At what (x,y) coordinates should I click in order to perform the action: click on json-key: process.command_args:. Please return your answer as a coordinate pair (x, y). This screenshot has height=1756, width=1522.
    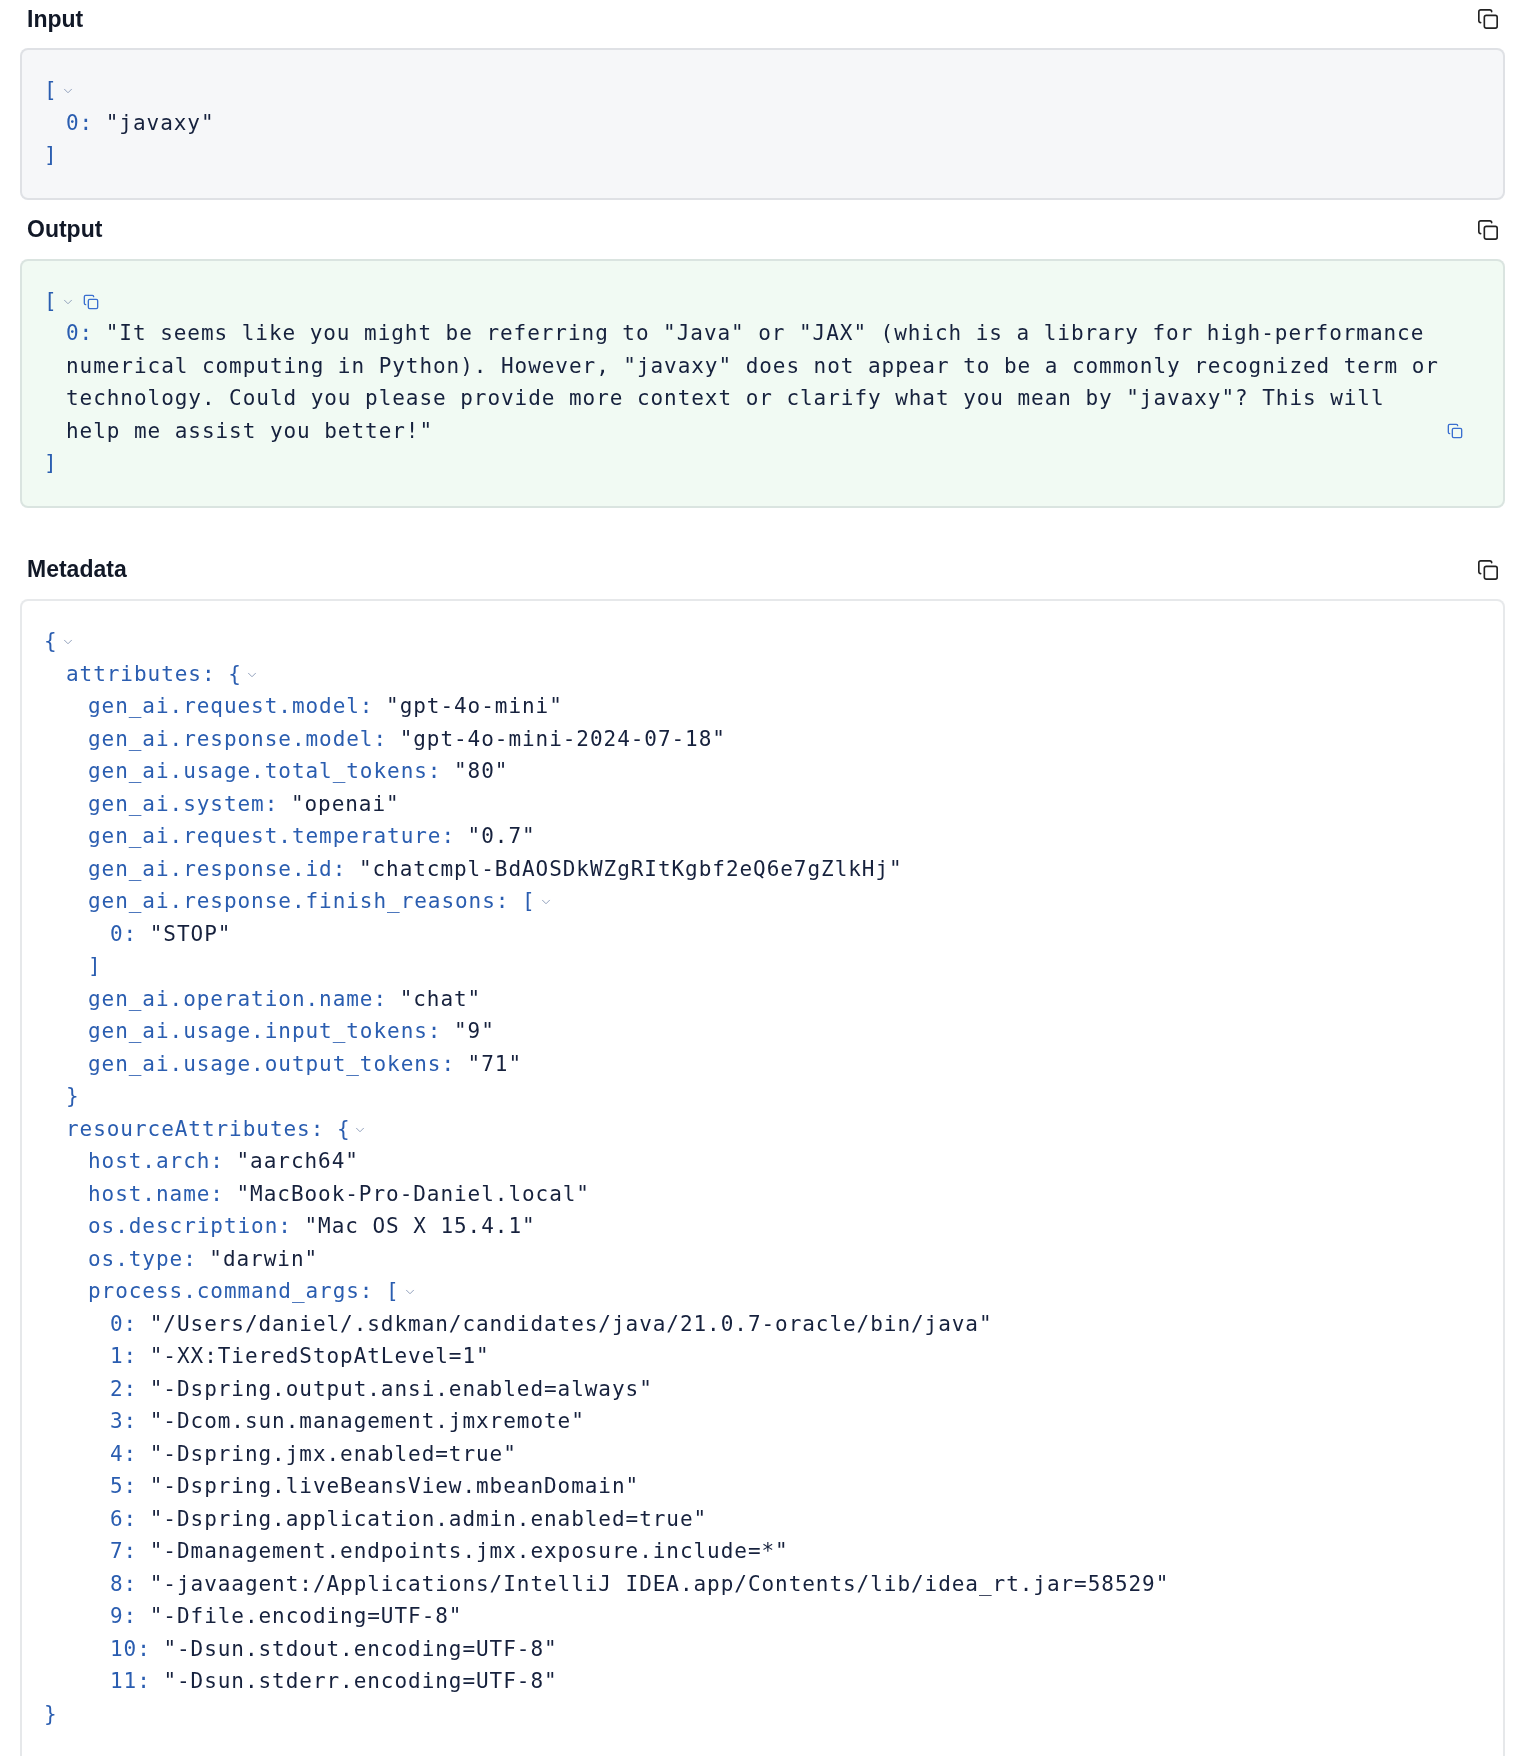
    Looking at the image, I should click on (231, 1291).